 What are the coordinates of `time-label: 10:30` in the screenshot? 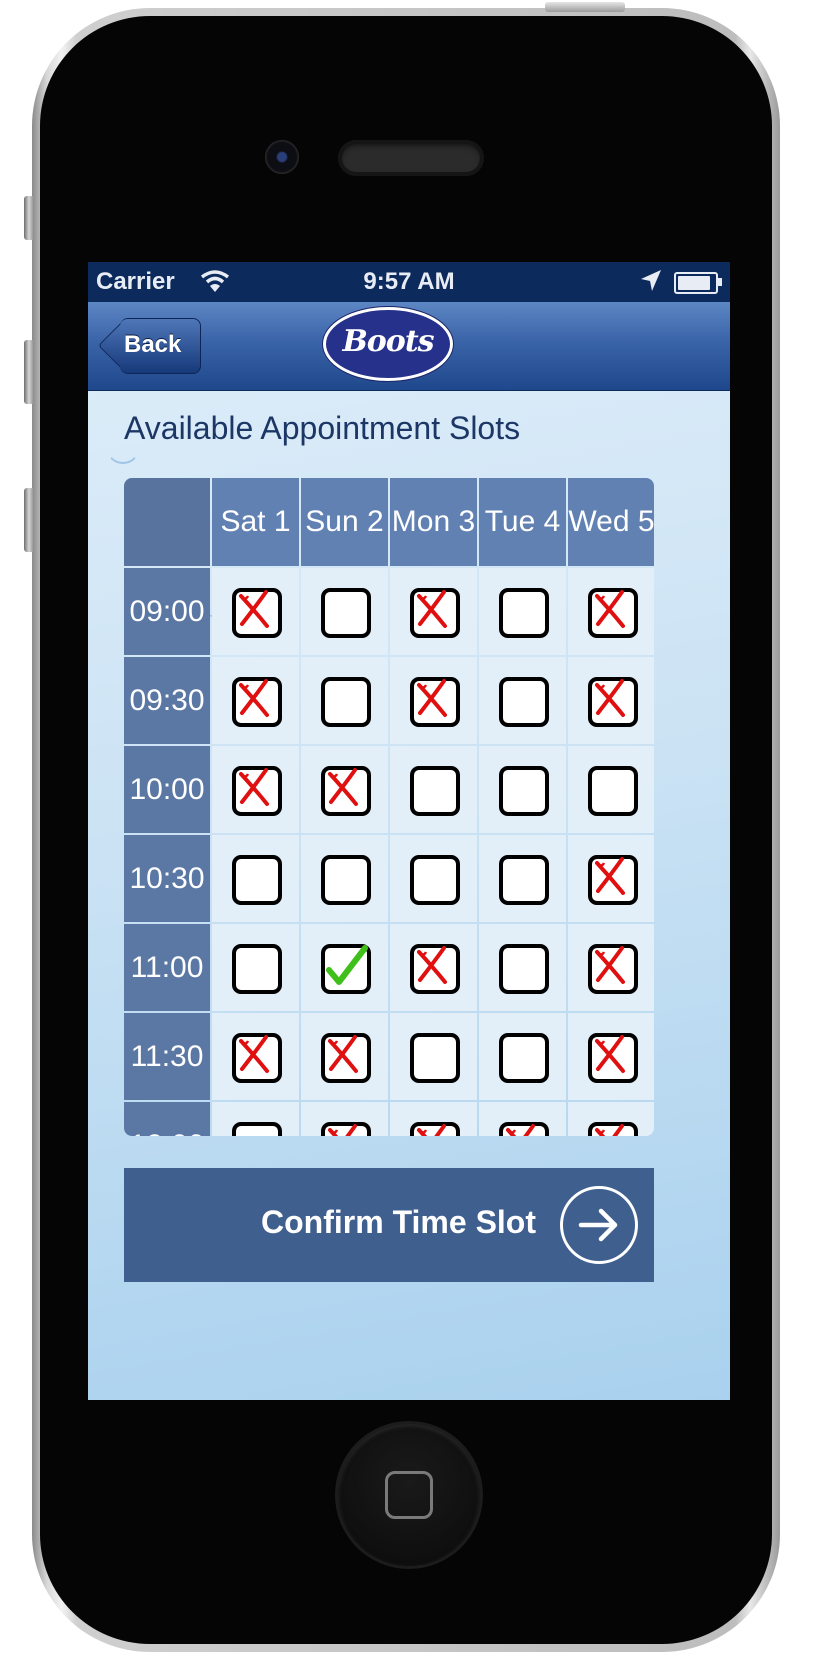 It's located at (167, 878).